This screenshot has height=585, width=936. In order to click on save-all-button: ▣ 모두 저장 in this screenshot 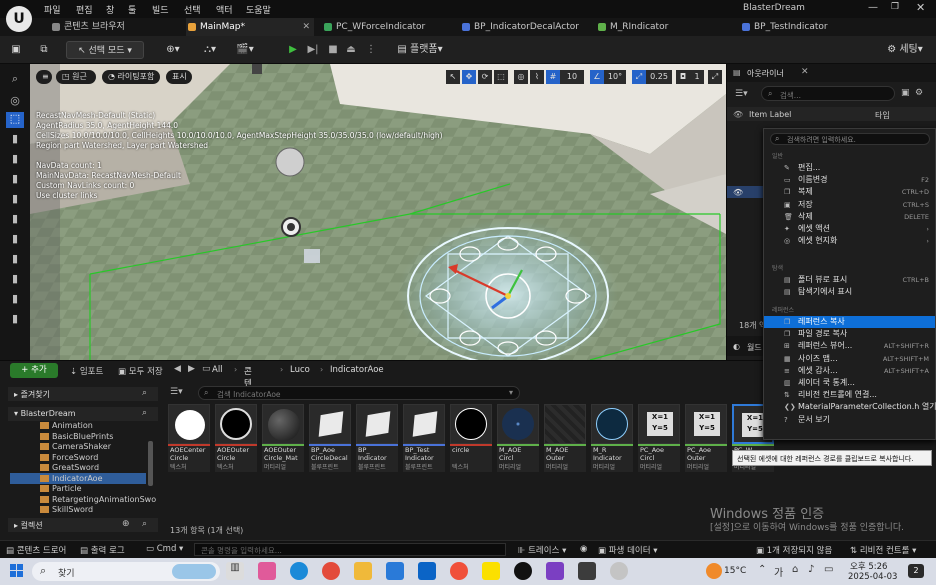, I will do `click(140, 371)`.